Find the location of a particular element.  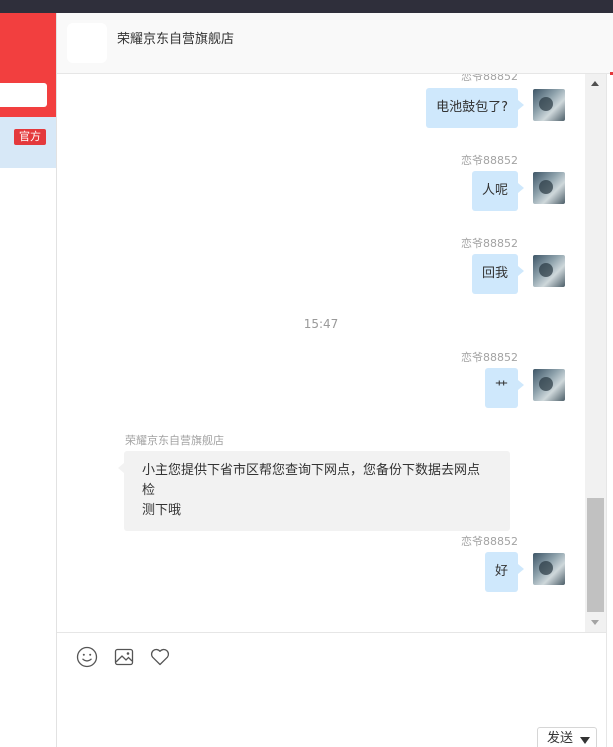

heart-icon is located at coordinates (160, 657).